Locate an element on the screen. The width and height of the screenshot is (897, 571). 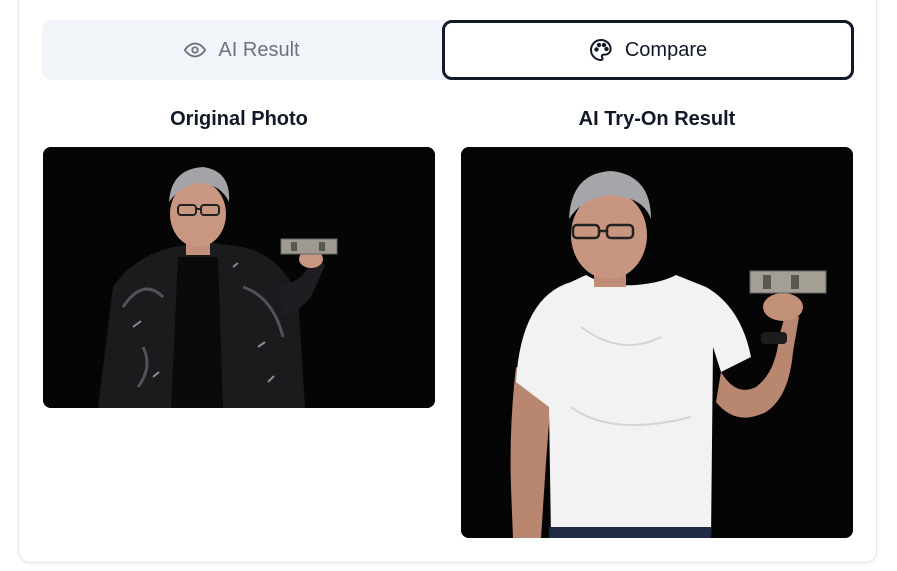
result-photo-title: AI Try-On Result is located at coordinates (657, 119).